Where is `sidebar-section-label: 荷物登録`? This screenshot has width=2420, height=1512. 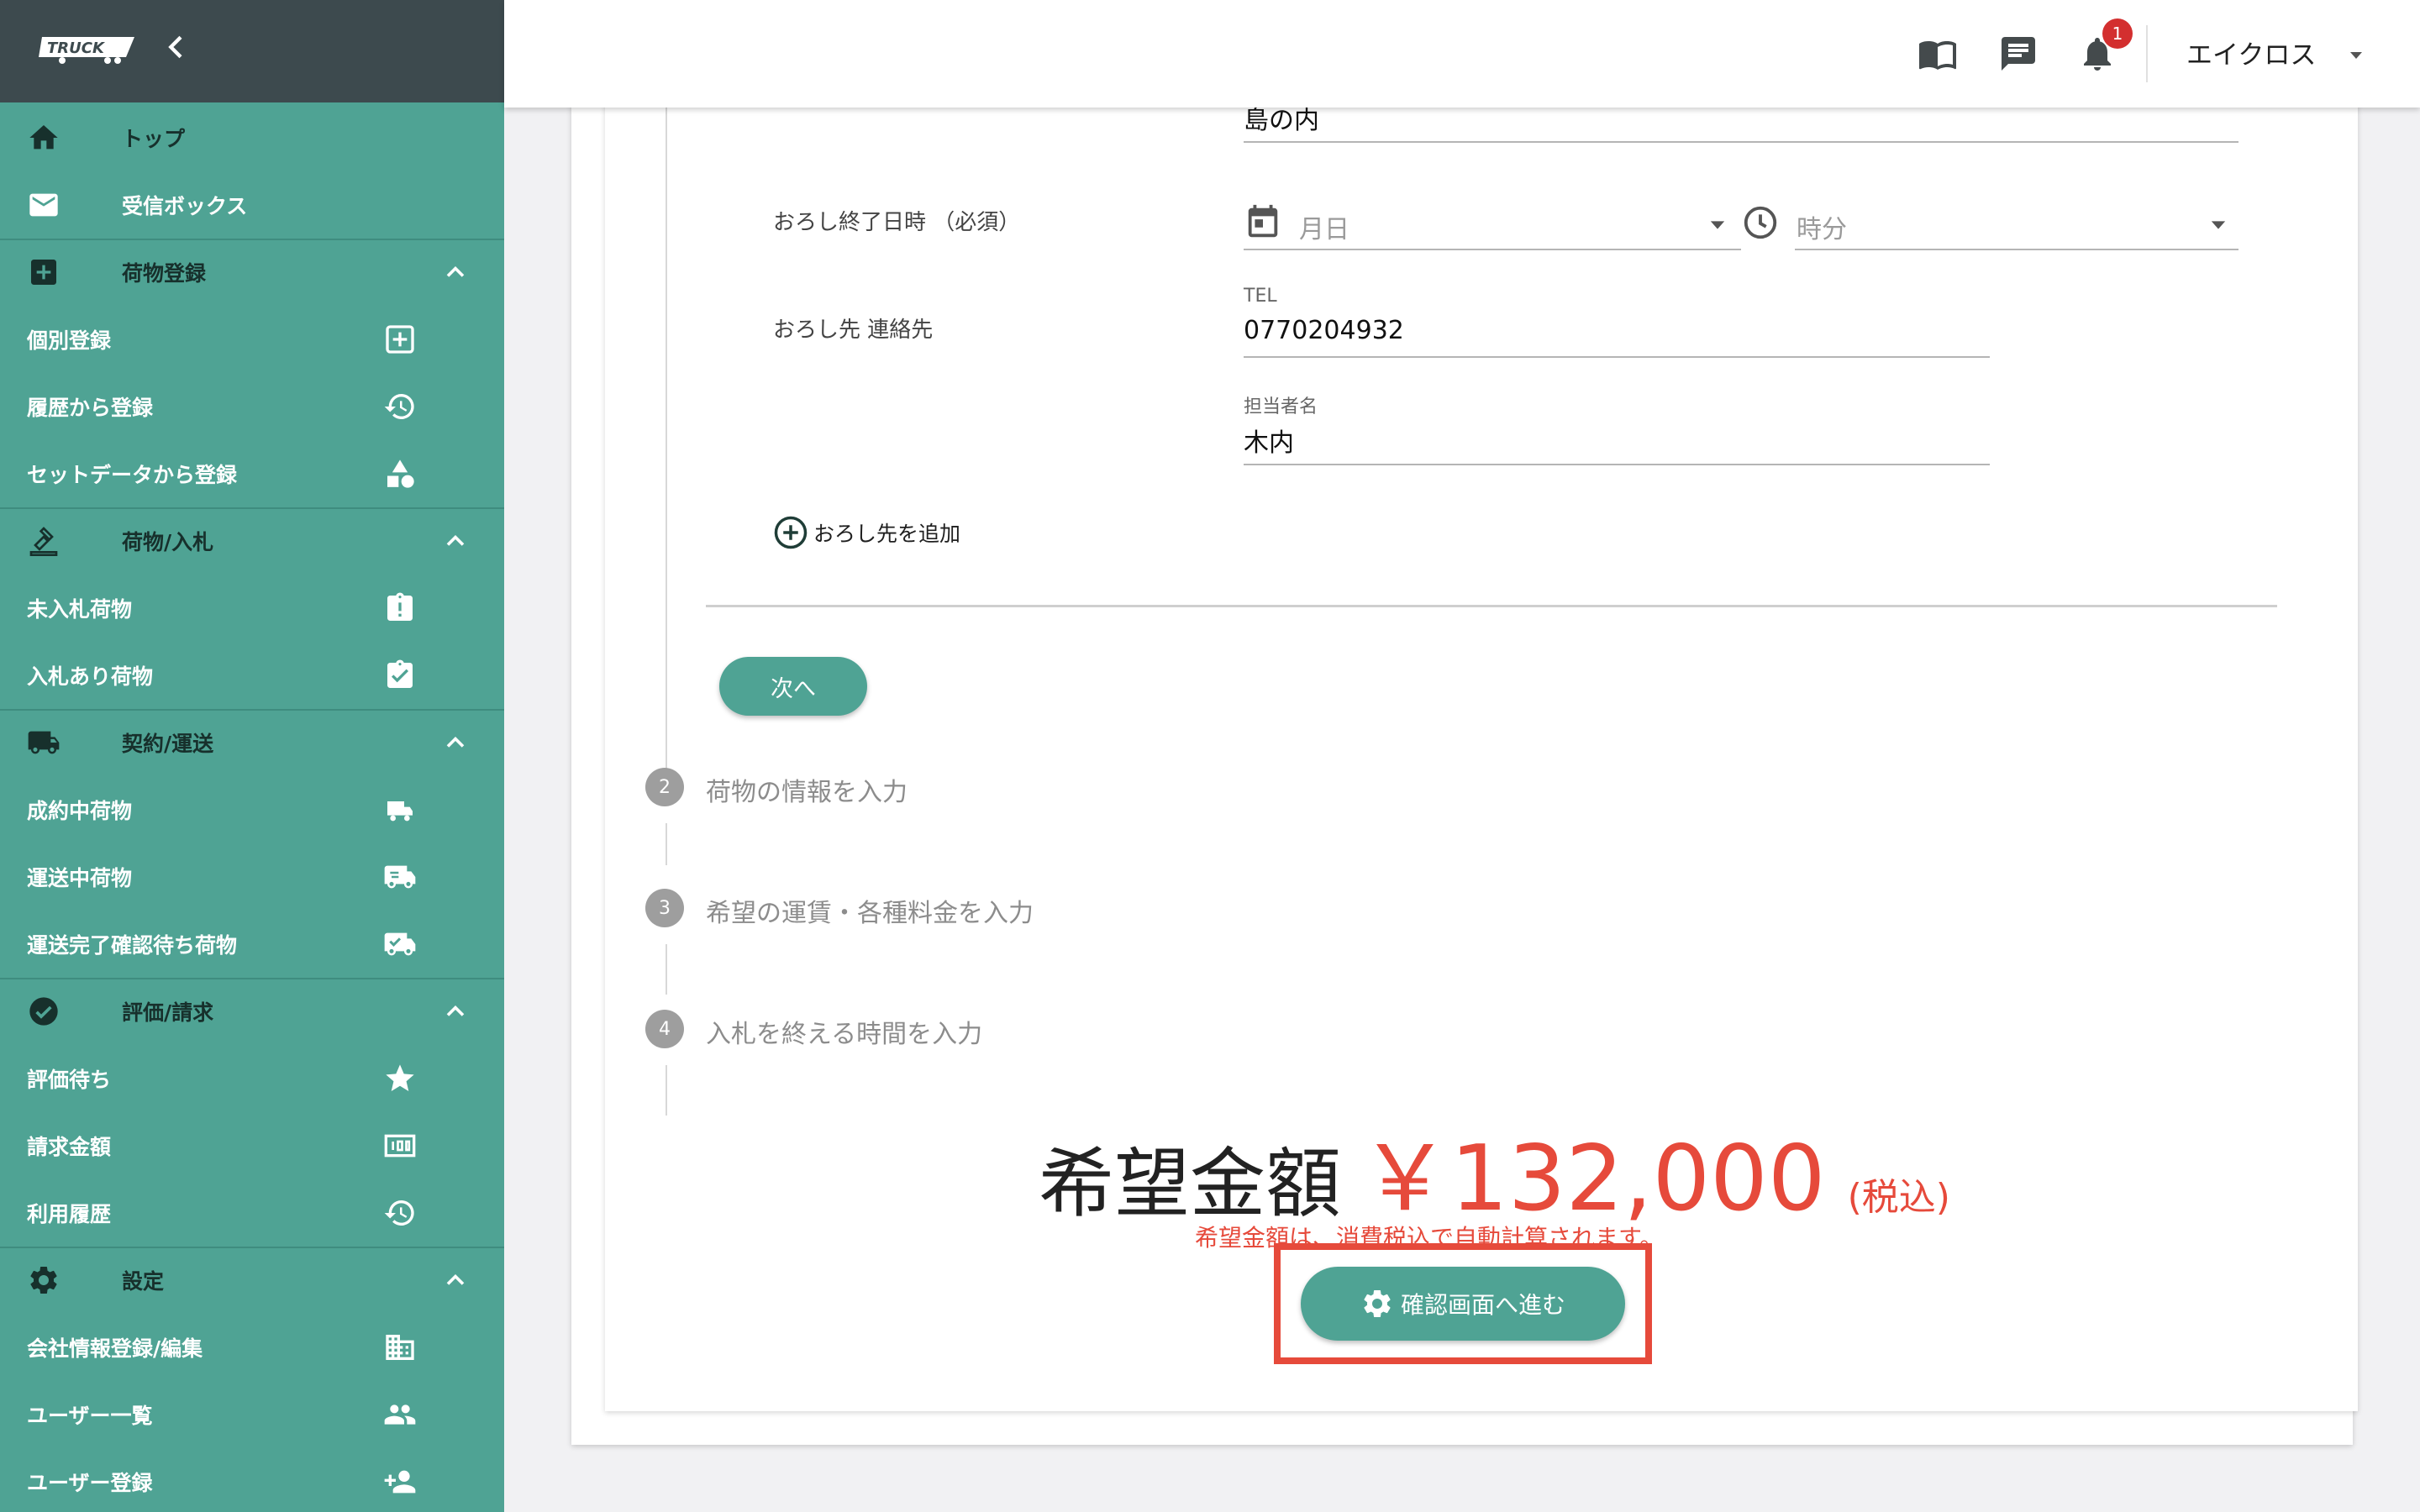
sidebar-section-label: 荷物登録 is located at coordinates (165, 273).